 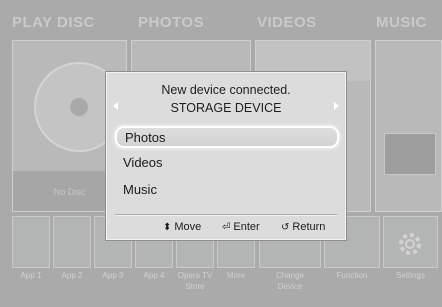 What do you see at coordinates (188, 227) in the screenshot?
I see `hint-move-label: Move` at bounding box center [188, 227].